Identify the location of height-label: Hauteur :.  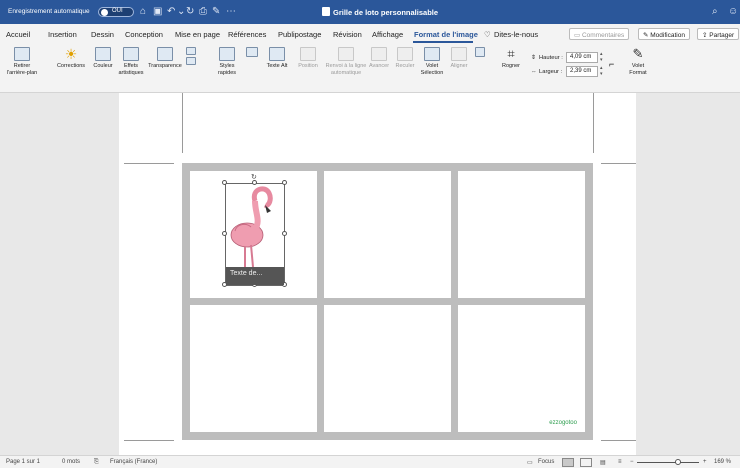
(551, 58).